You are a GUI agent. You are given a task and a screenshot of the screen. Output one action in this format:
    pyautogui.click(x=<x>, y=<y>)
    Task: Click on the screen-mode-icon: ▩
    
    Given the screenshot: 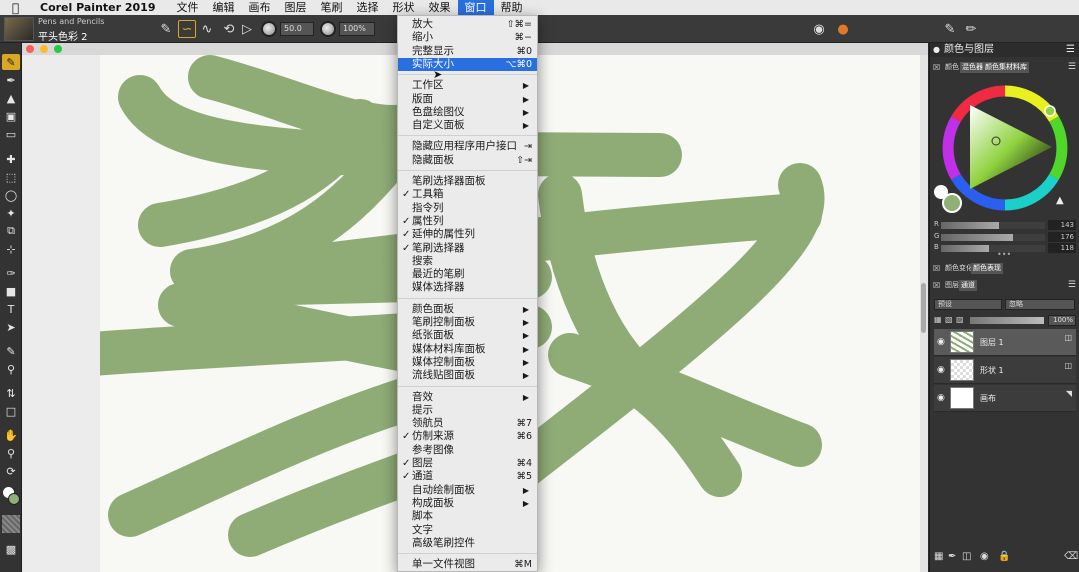 What is the action you would take?
    pyautogui.click(x=11, y=549)
    